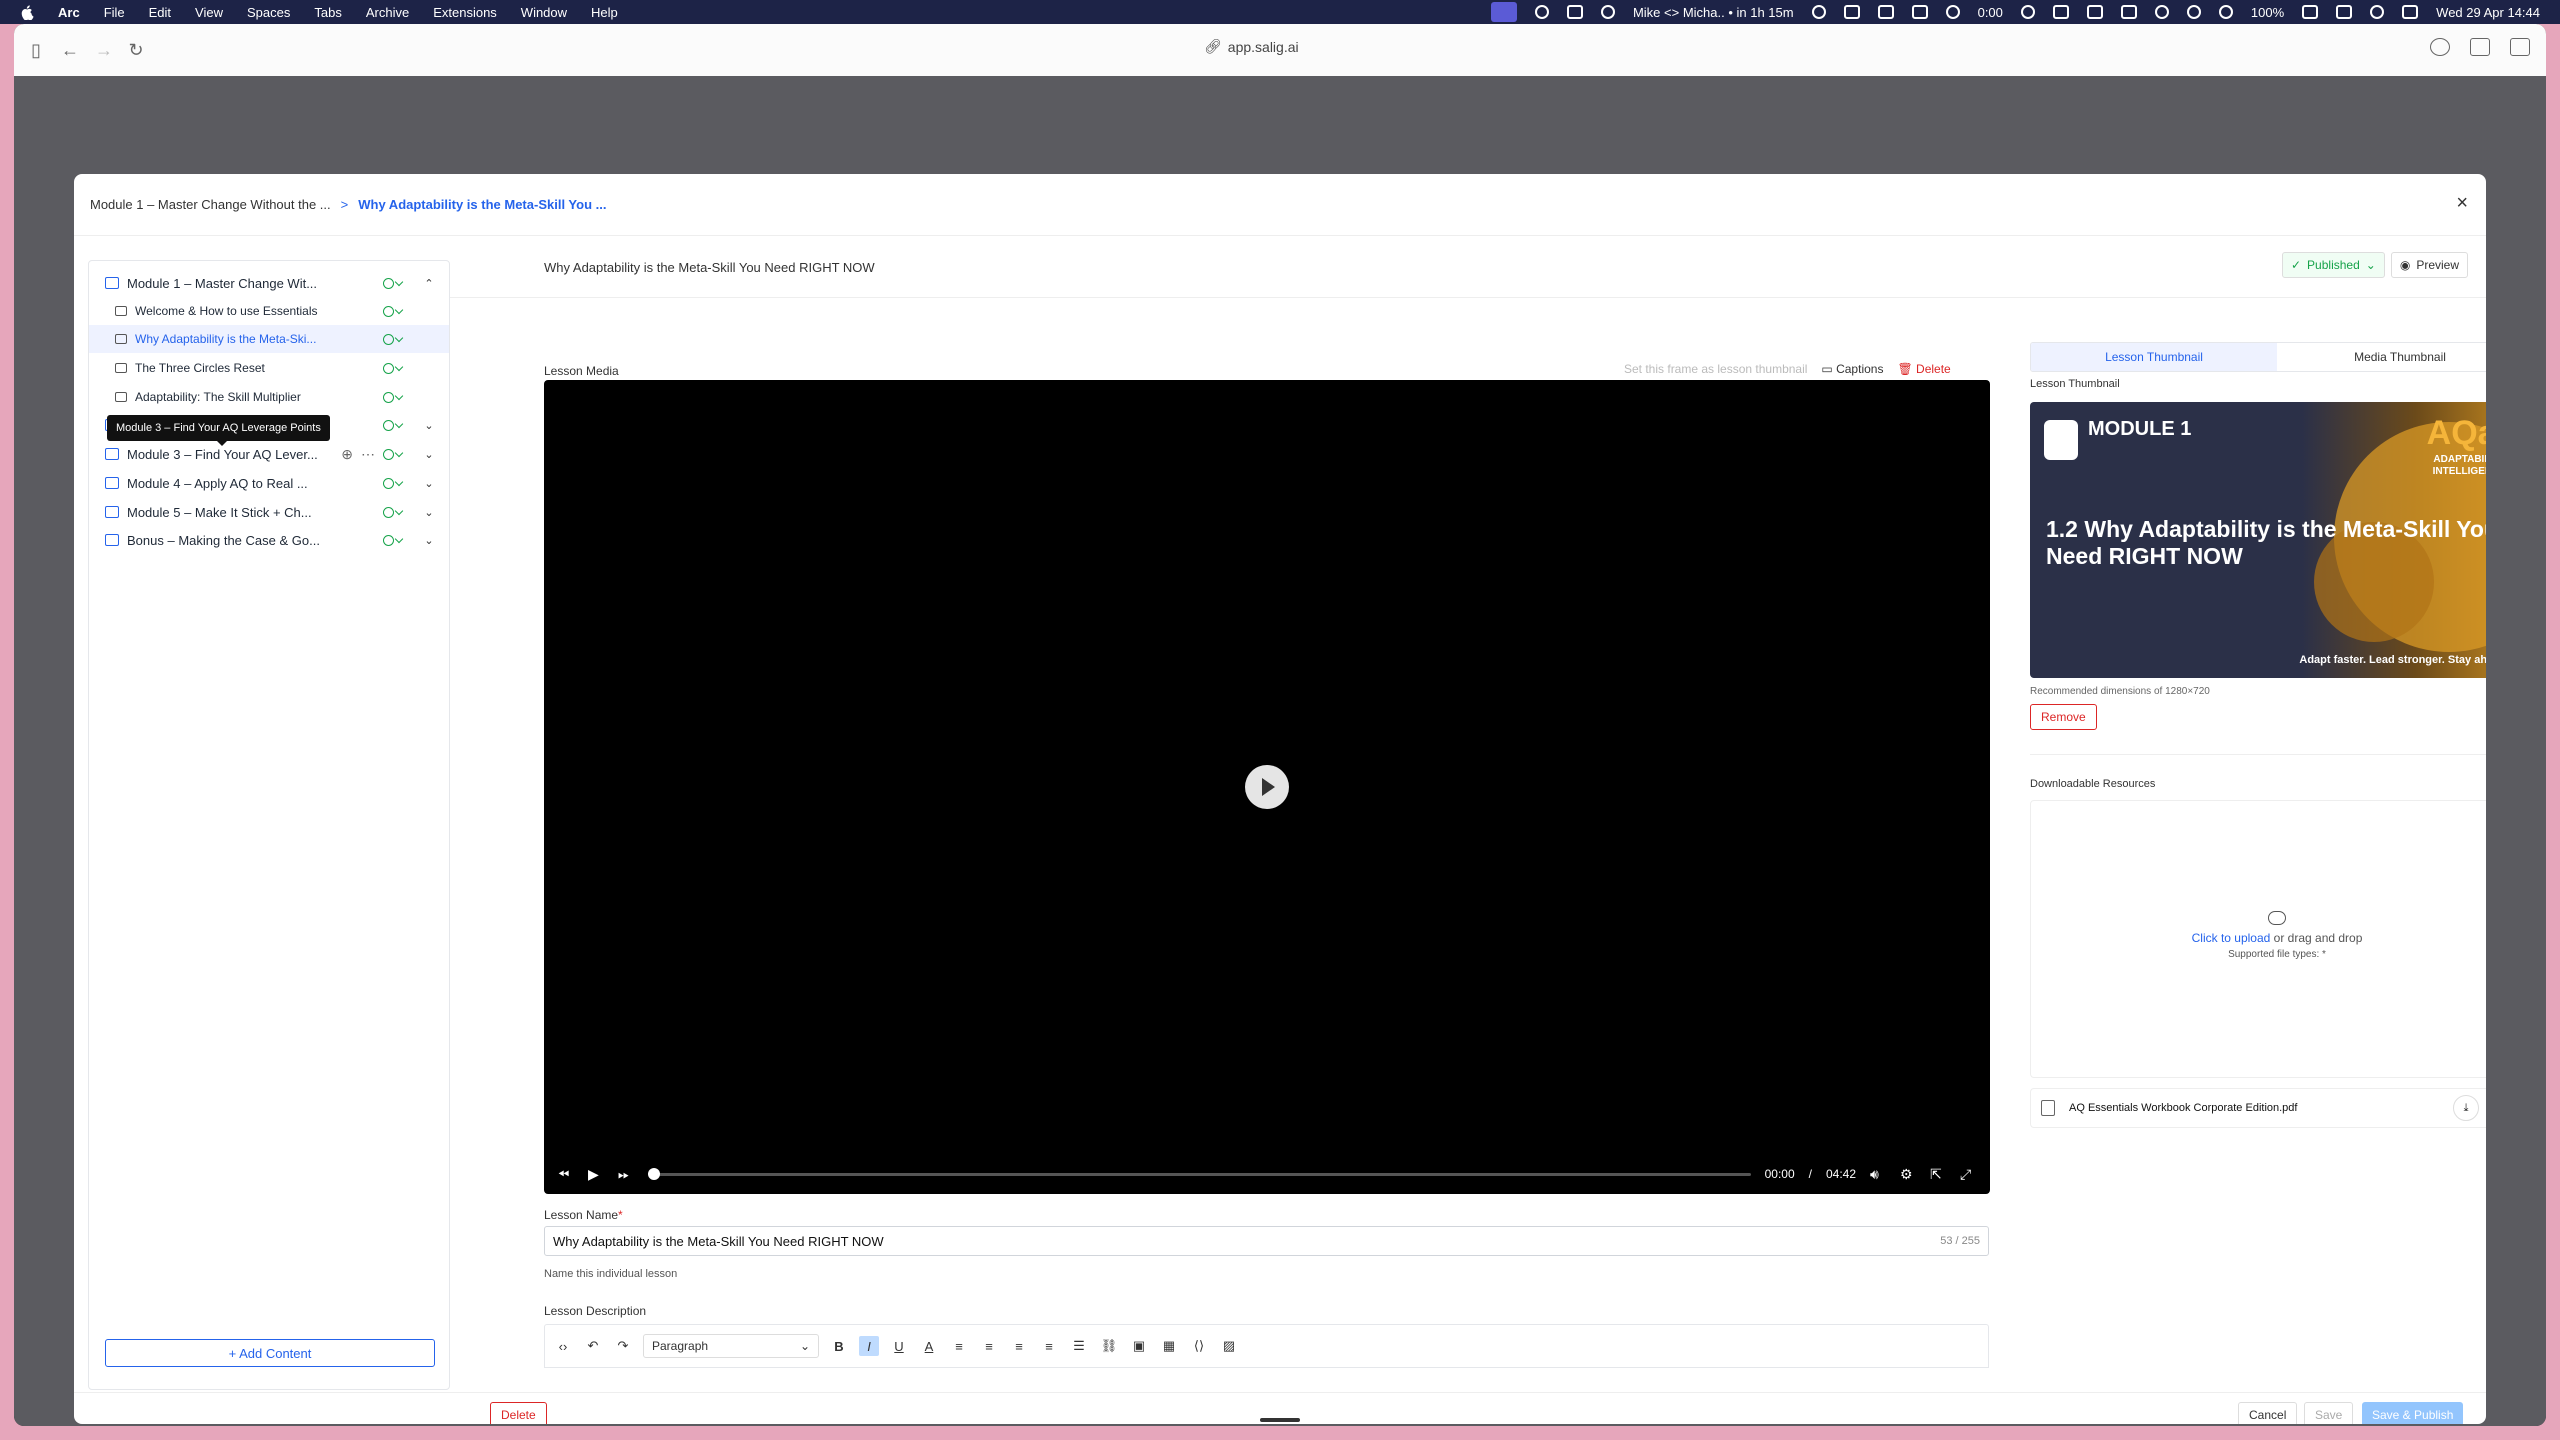 This screenshot has width=2560, height=1440. What do you see at coordinates (2329, 1413) in the screenshot?
I see `save-button: Save` at bounding box center [2329, 1413].